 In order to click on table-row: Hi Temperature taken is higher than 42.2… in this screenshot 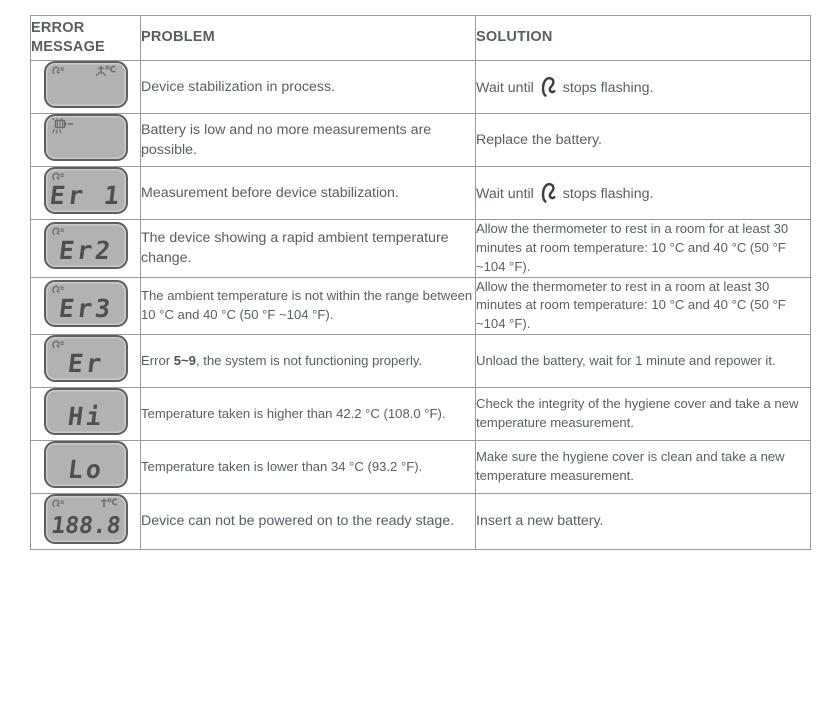, I will do `click(420, 414)`.